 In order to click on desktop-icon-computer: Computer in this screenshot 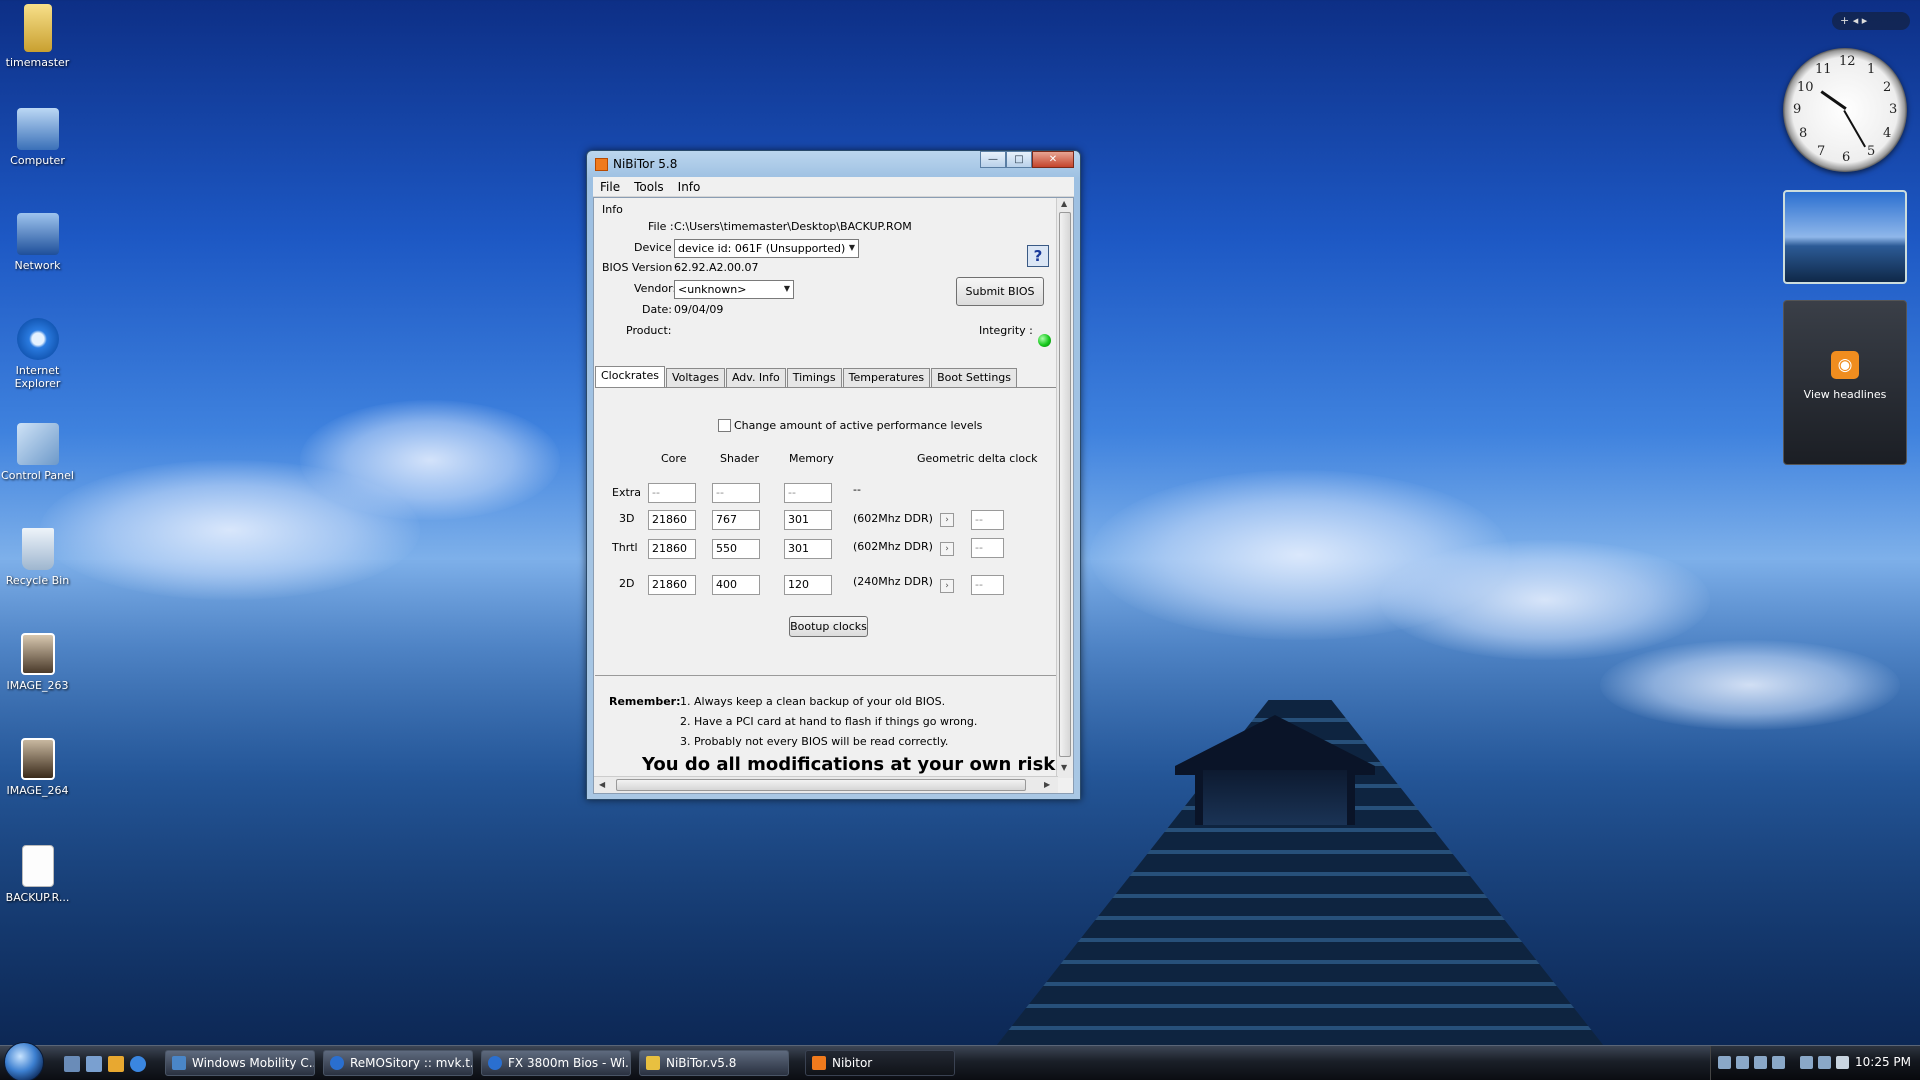, I will do `click(37, 137)`.